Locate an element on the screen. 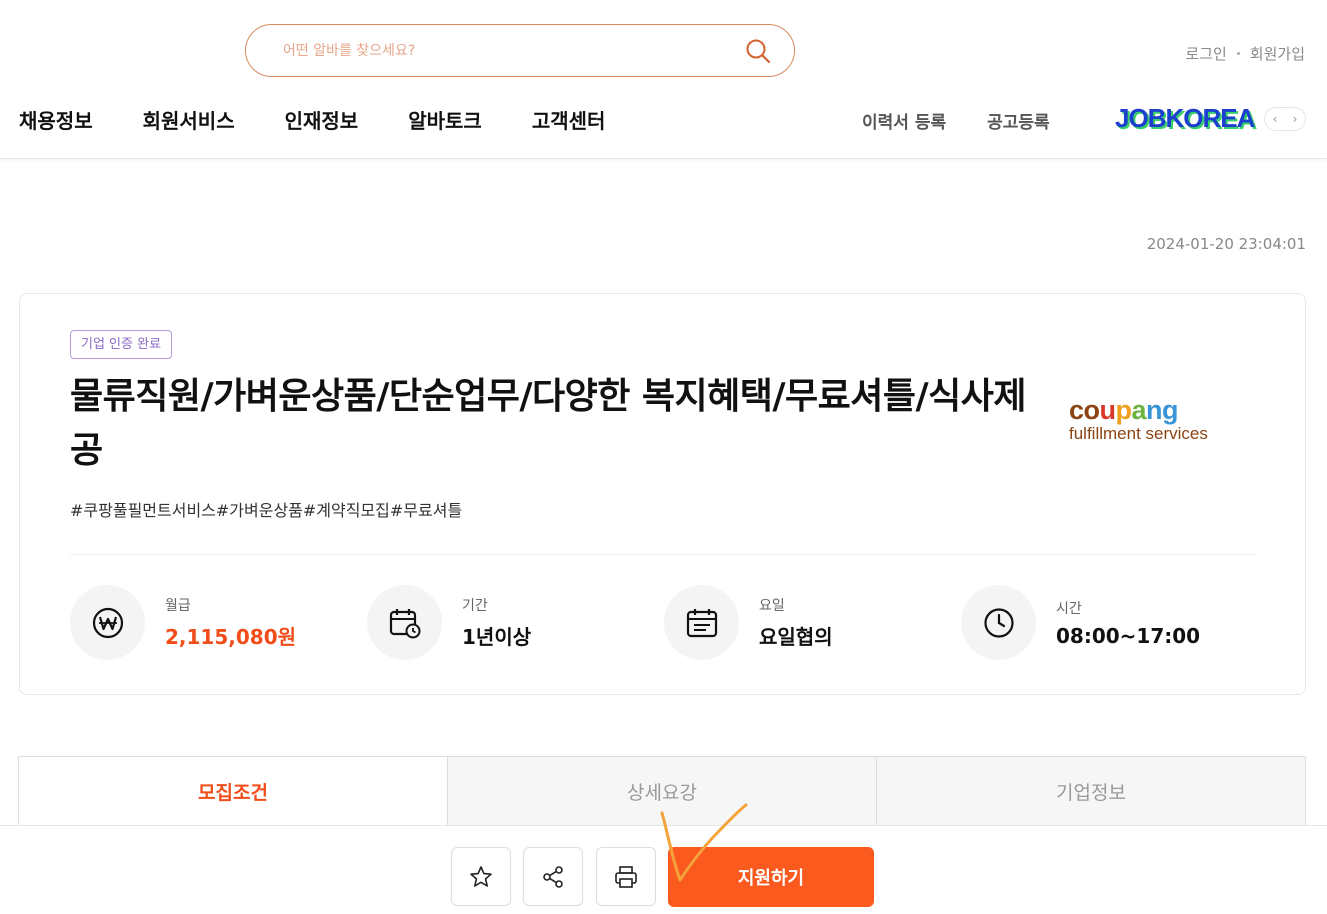  detail-tabs: 모집조건 상세요강 기업정보 is located at coordinates (662, 791).